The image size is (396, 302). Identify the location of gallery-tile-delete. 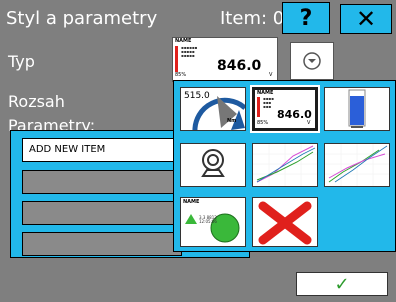
(285, 222).